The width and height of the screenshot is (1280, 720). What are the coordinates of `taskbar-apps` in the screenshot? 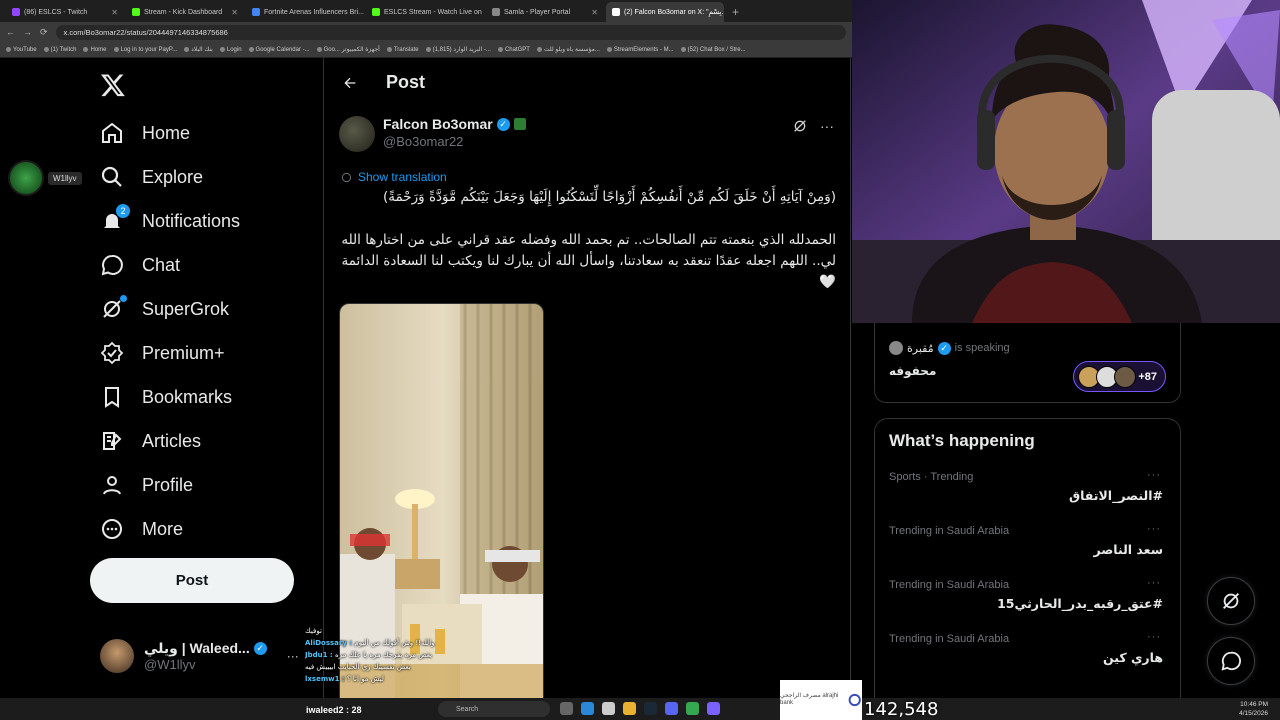 It's located at (640, 708).